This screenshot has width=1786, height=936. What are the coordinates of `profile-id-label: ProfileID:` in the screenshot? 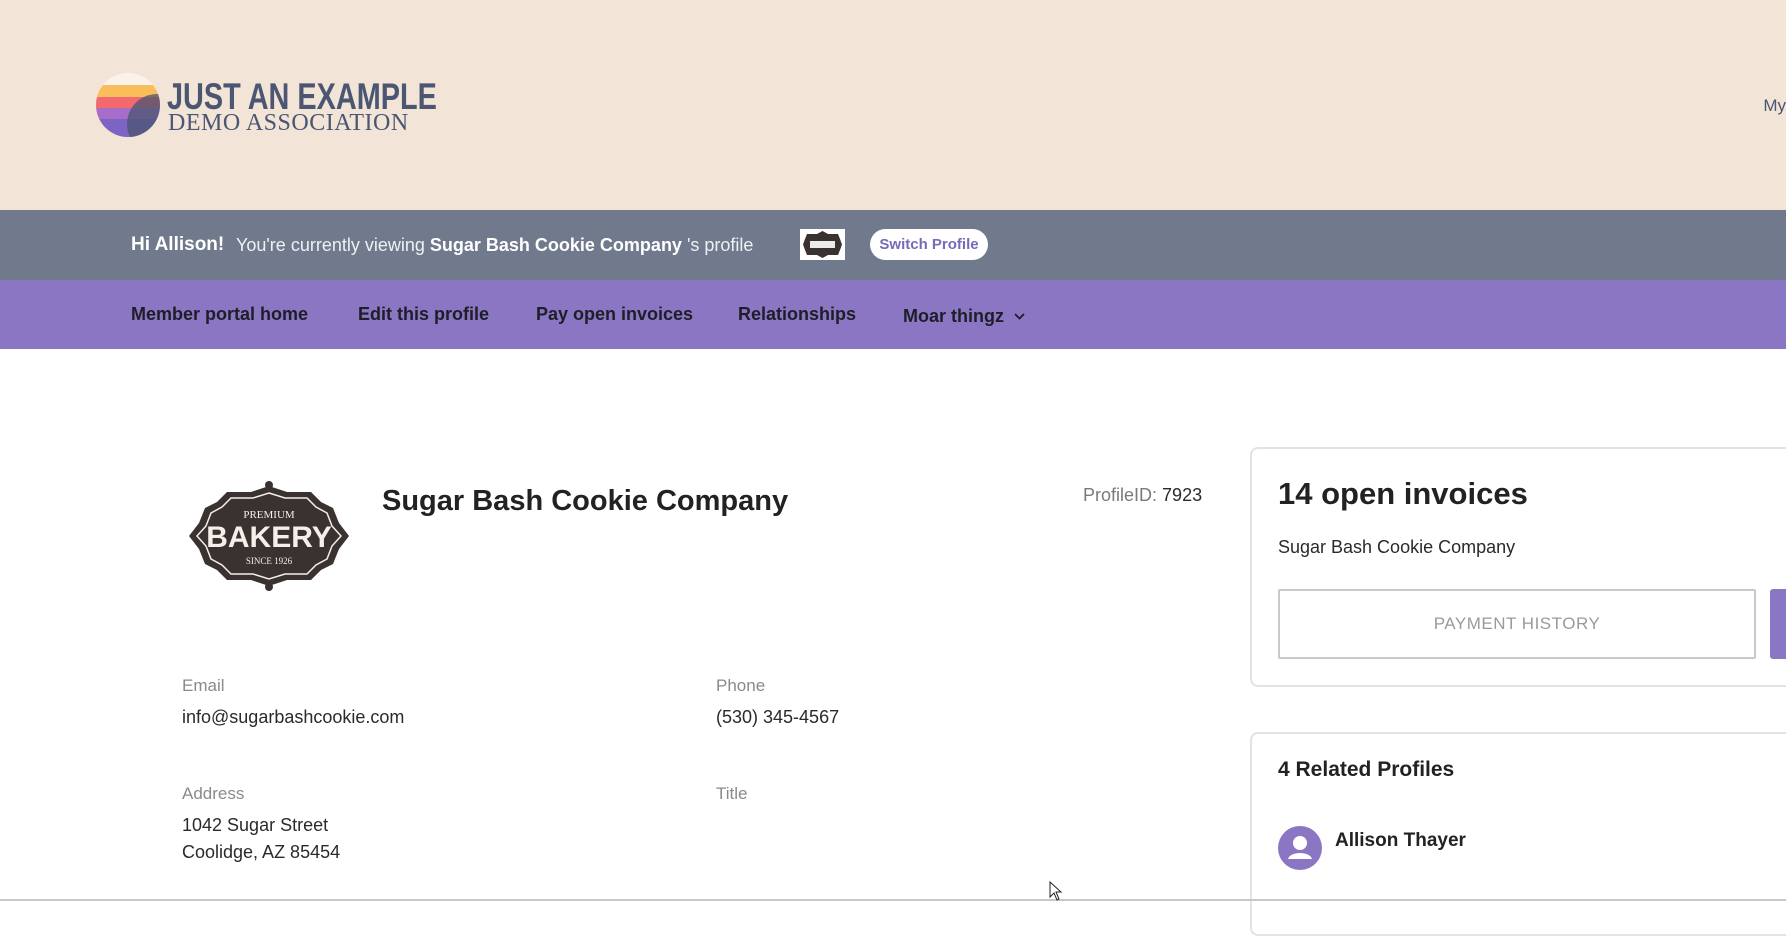 It's located at (1120, 495).